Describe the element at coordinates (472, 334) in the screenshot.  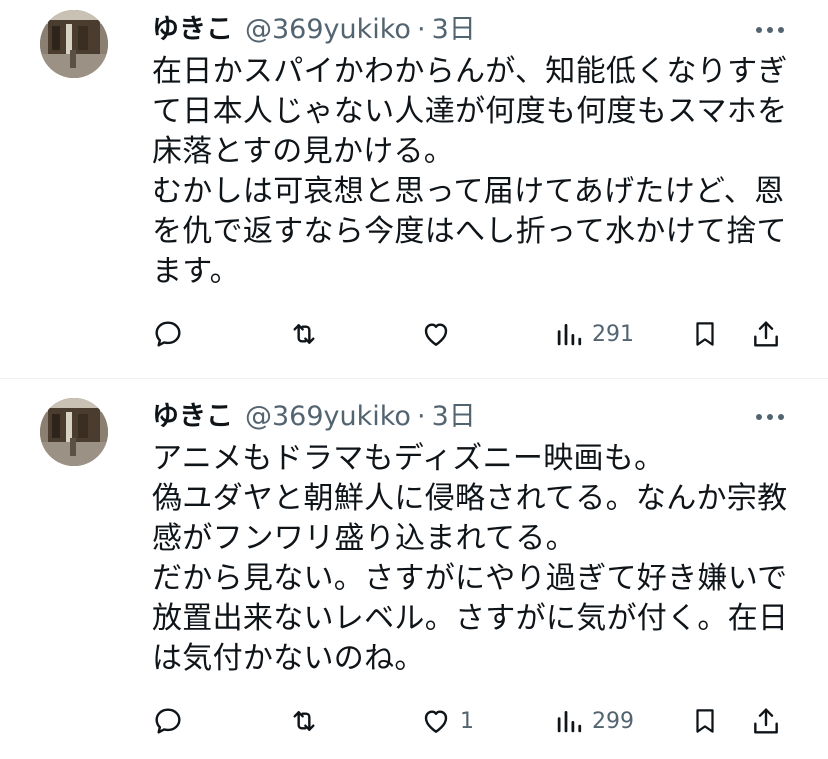
I see `tweet-actions: 291` at that location.